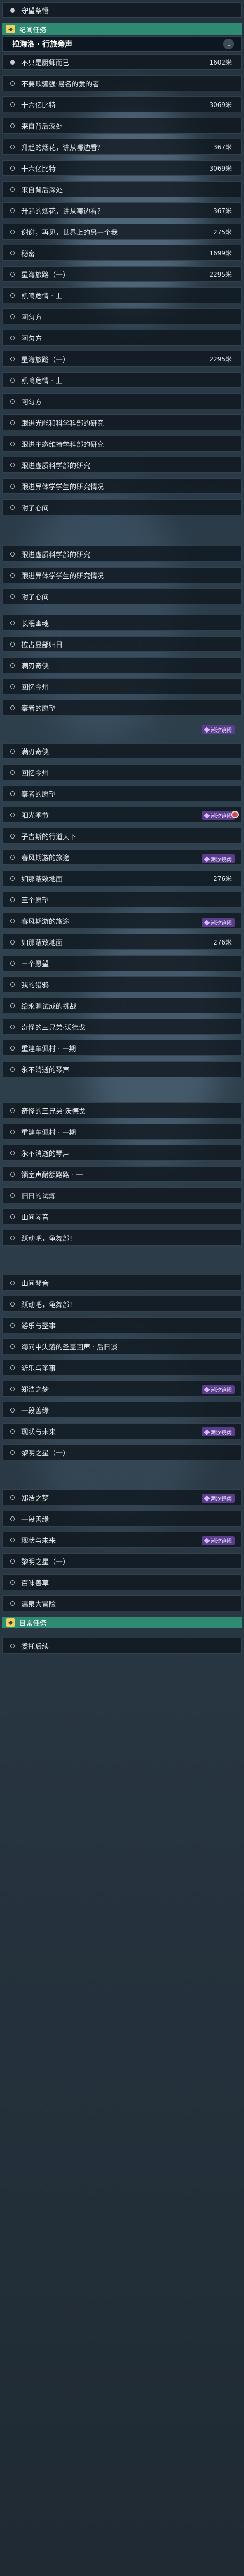  I want to click on section-header-side-quests: ◆ 纪闻任务, so click(122, 29).